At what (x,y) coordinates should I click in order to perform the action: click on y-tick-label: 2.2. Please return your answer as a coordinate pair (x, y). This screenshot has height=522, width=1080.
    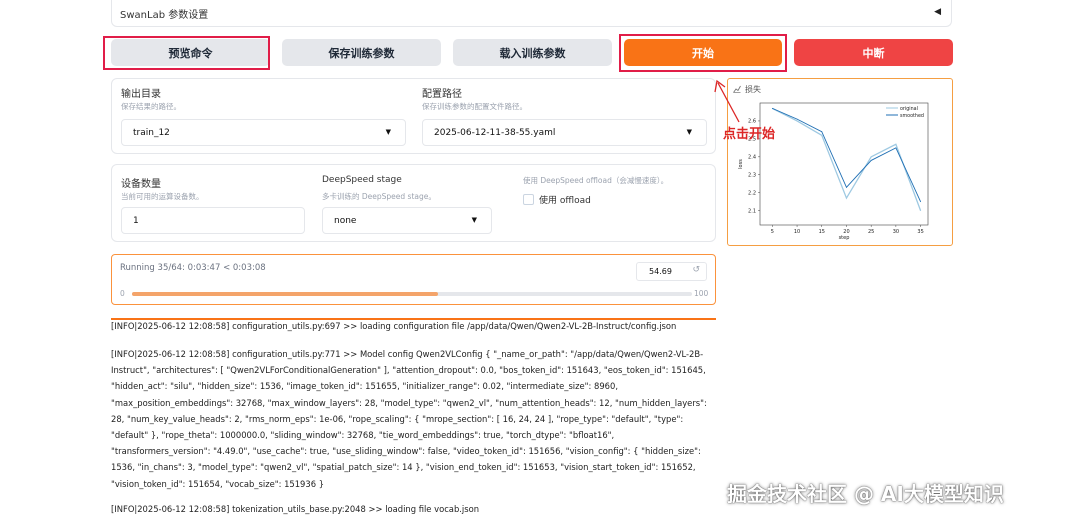
    Looking at the image, I should click on (752, 194).